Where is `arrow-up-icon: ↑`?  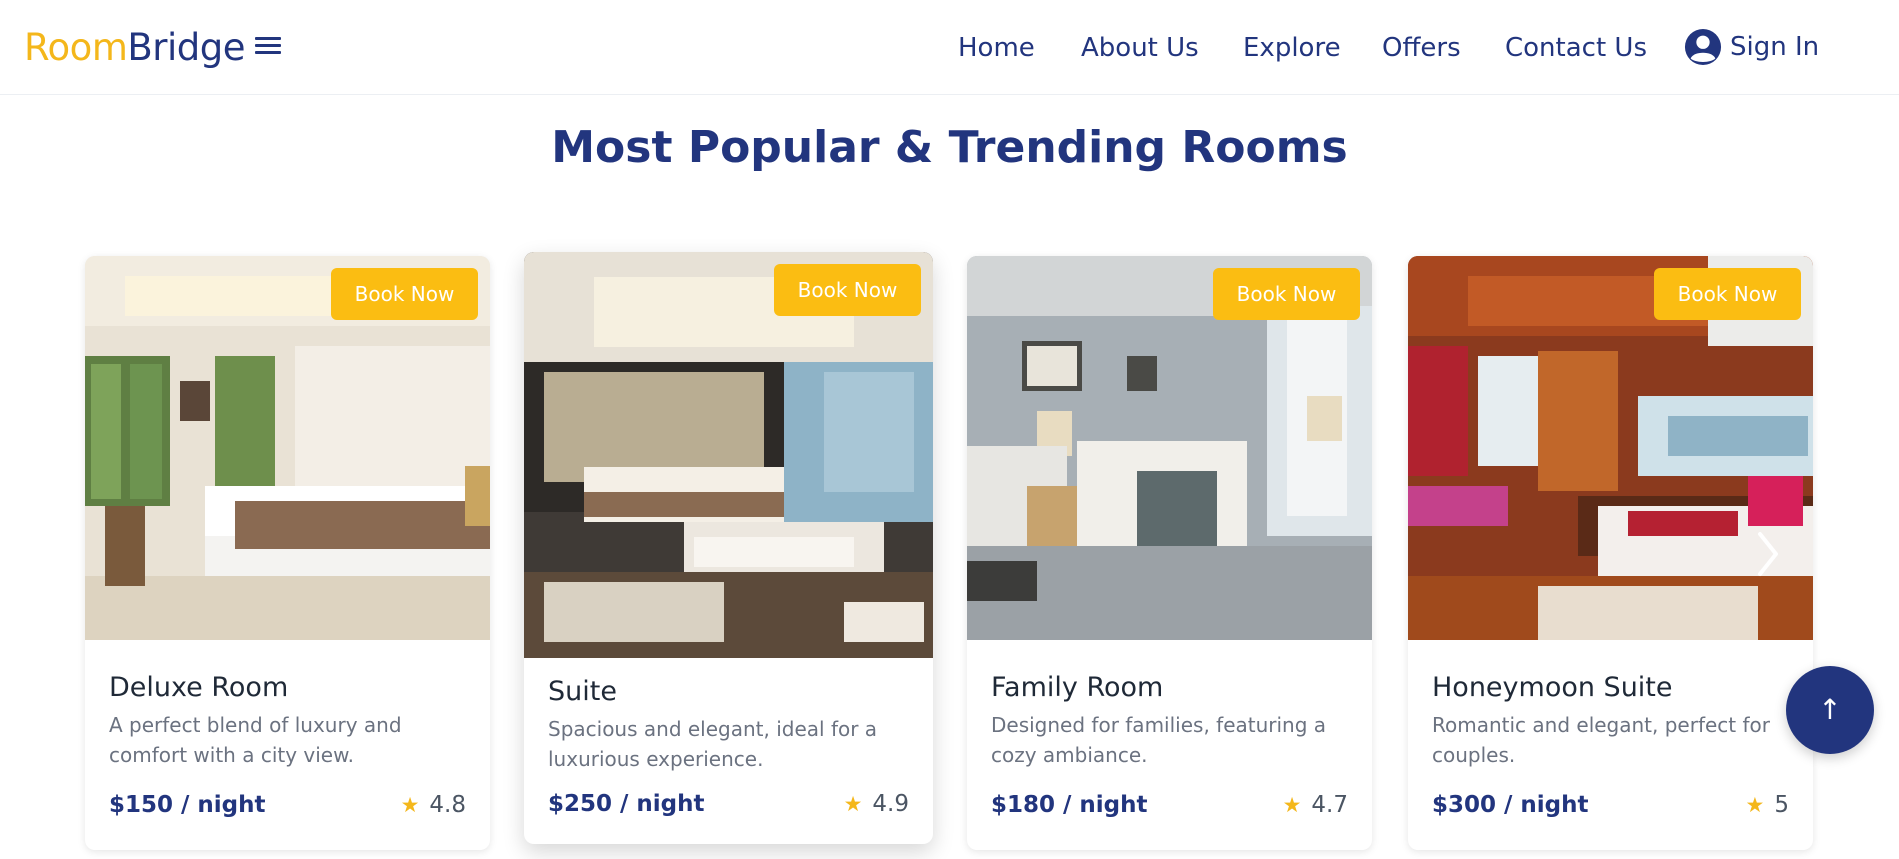
arrow-up-icon: ↑ is located at coordinates (1830, 709).